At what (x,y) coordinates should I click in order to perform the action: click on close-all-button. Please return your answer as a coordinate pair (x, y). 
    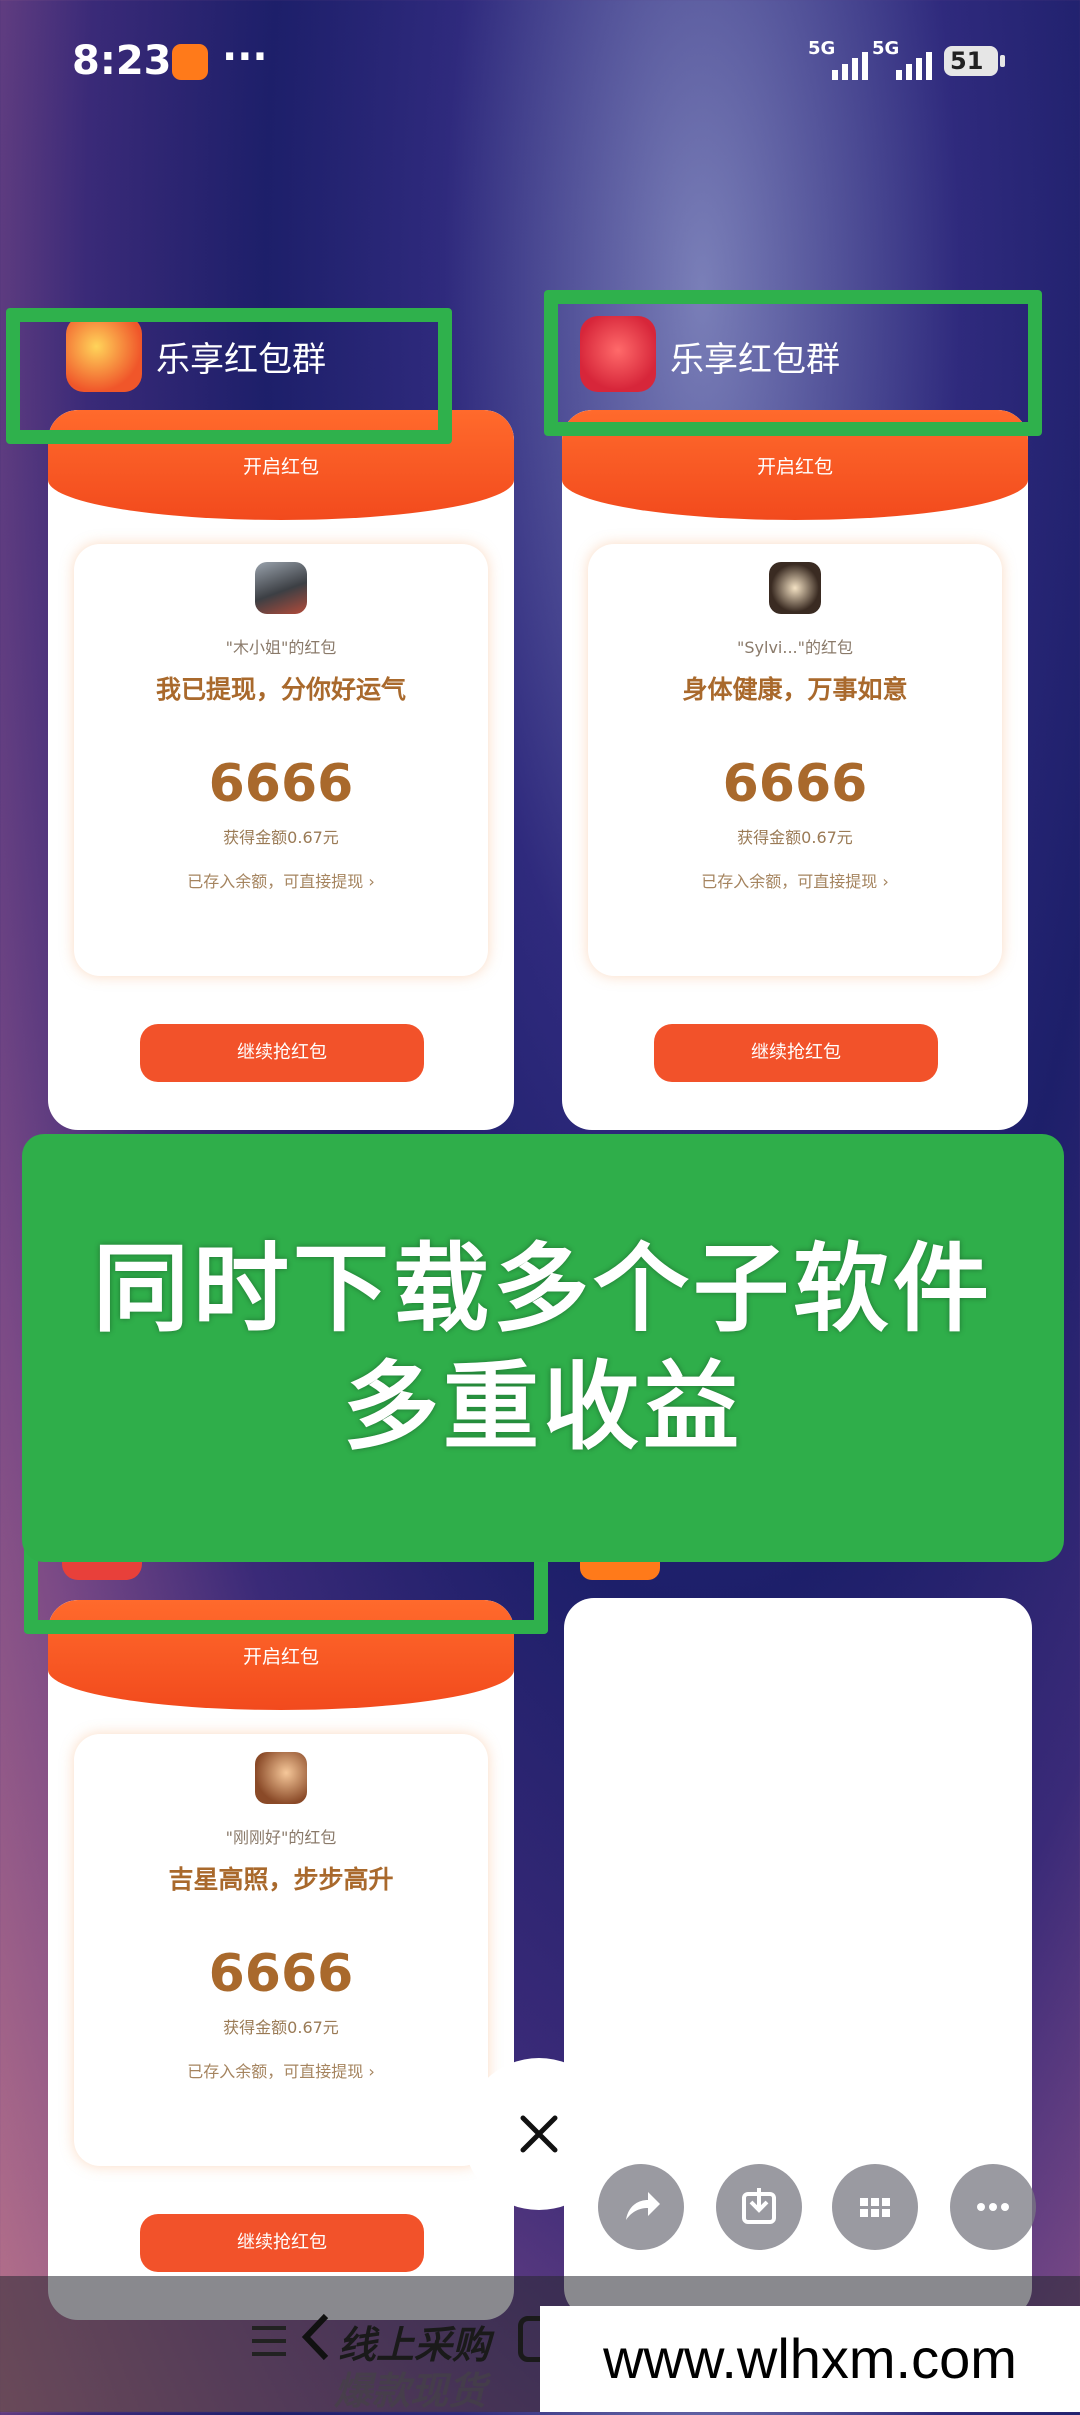
    Looking at the image, I should click on (539, 2134).